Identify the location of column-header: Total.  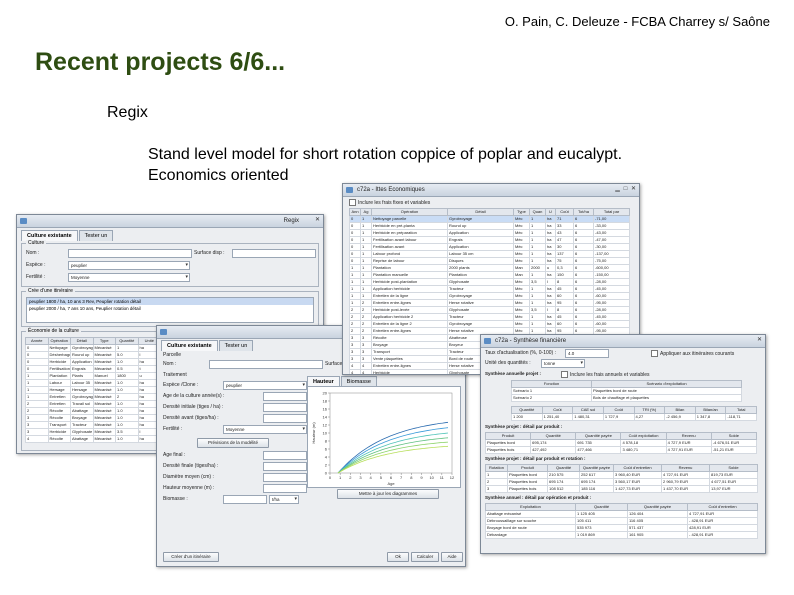
(741, 410).